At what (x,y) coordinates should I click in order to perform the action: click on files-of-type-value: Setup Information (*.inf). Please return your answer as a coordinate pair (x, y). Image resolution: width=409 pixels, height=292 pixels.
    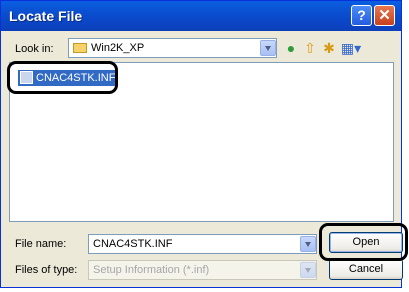
    Looking at the image, I should click on (151, 270).